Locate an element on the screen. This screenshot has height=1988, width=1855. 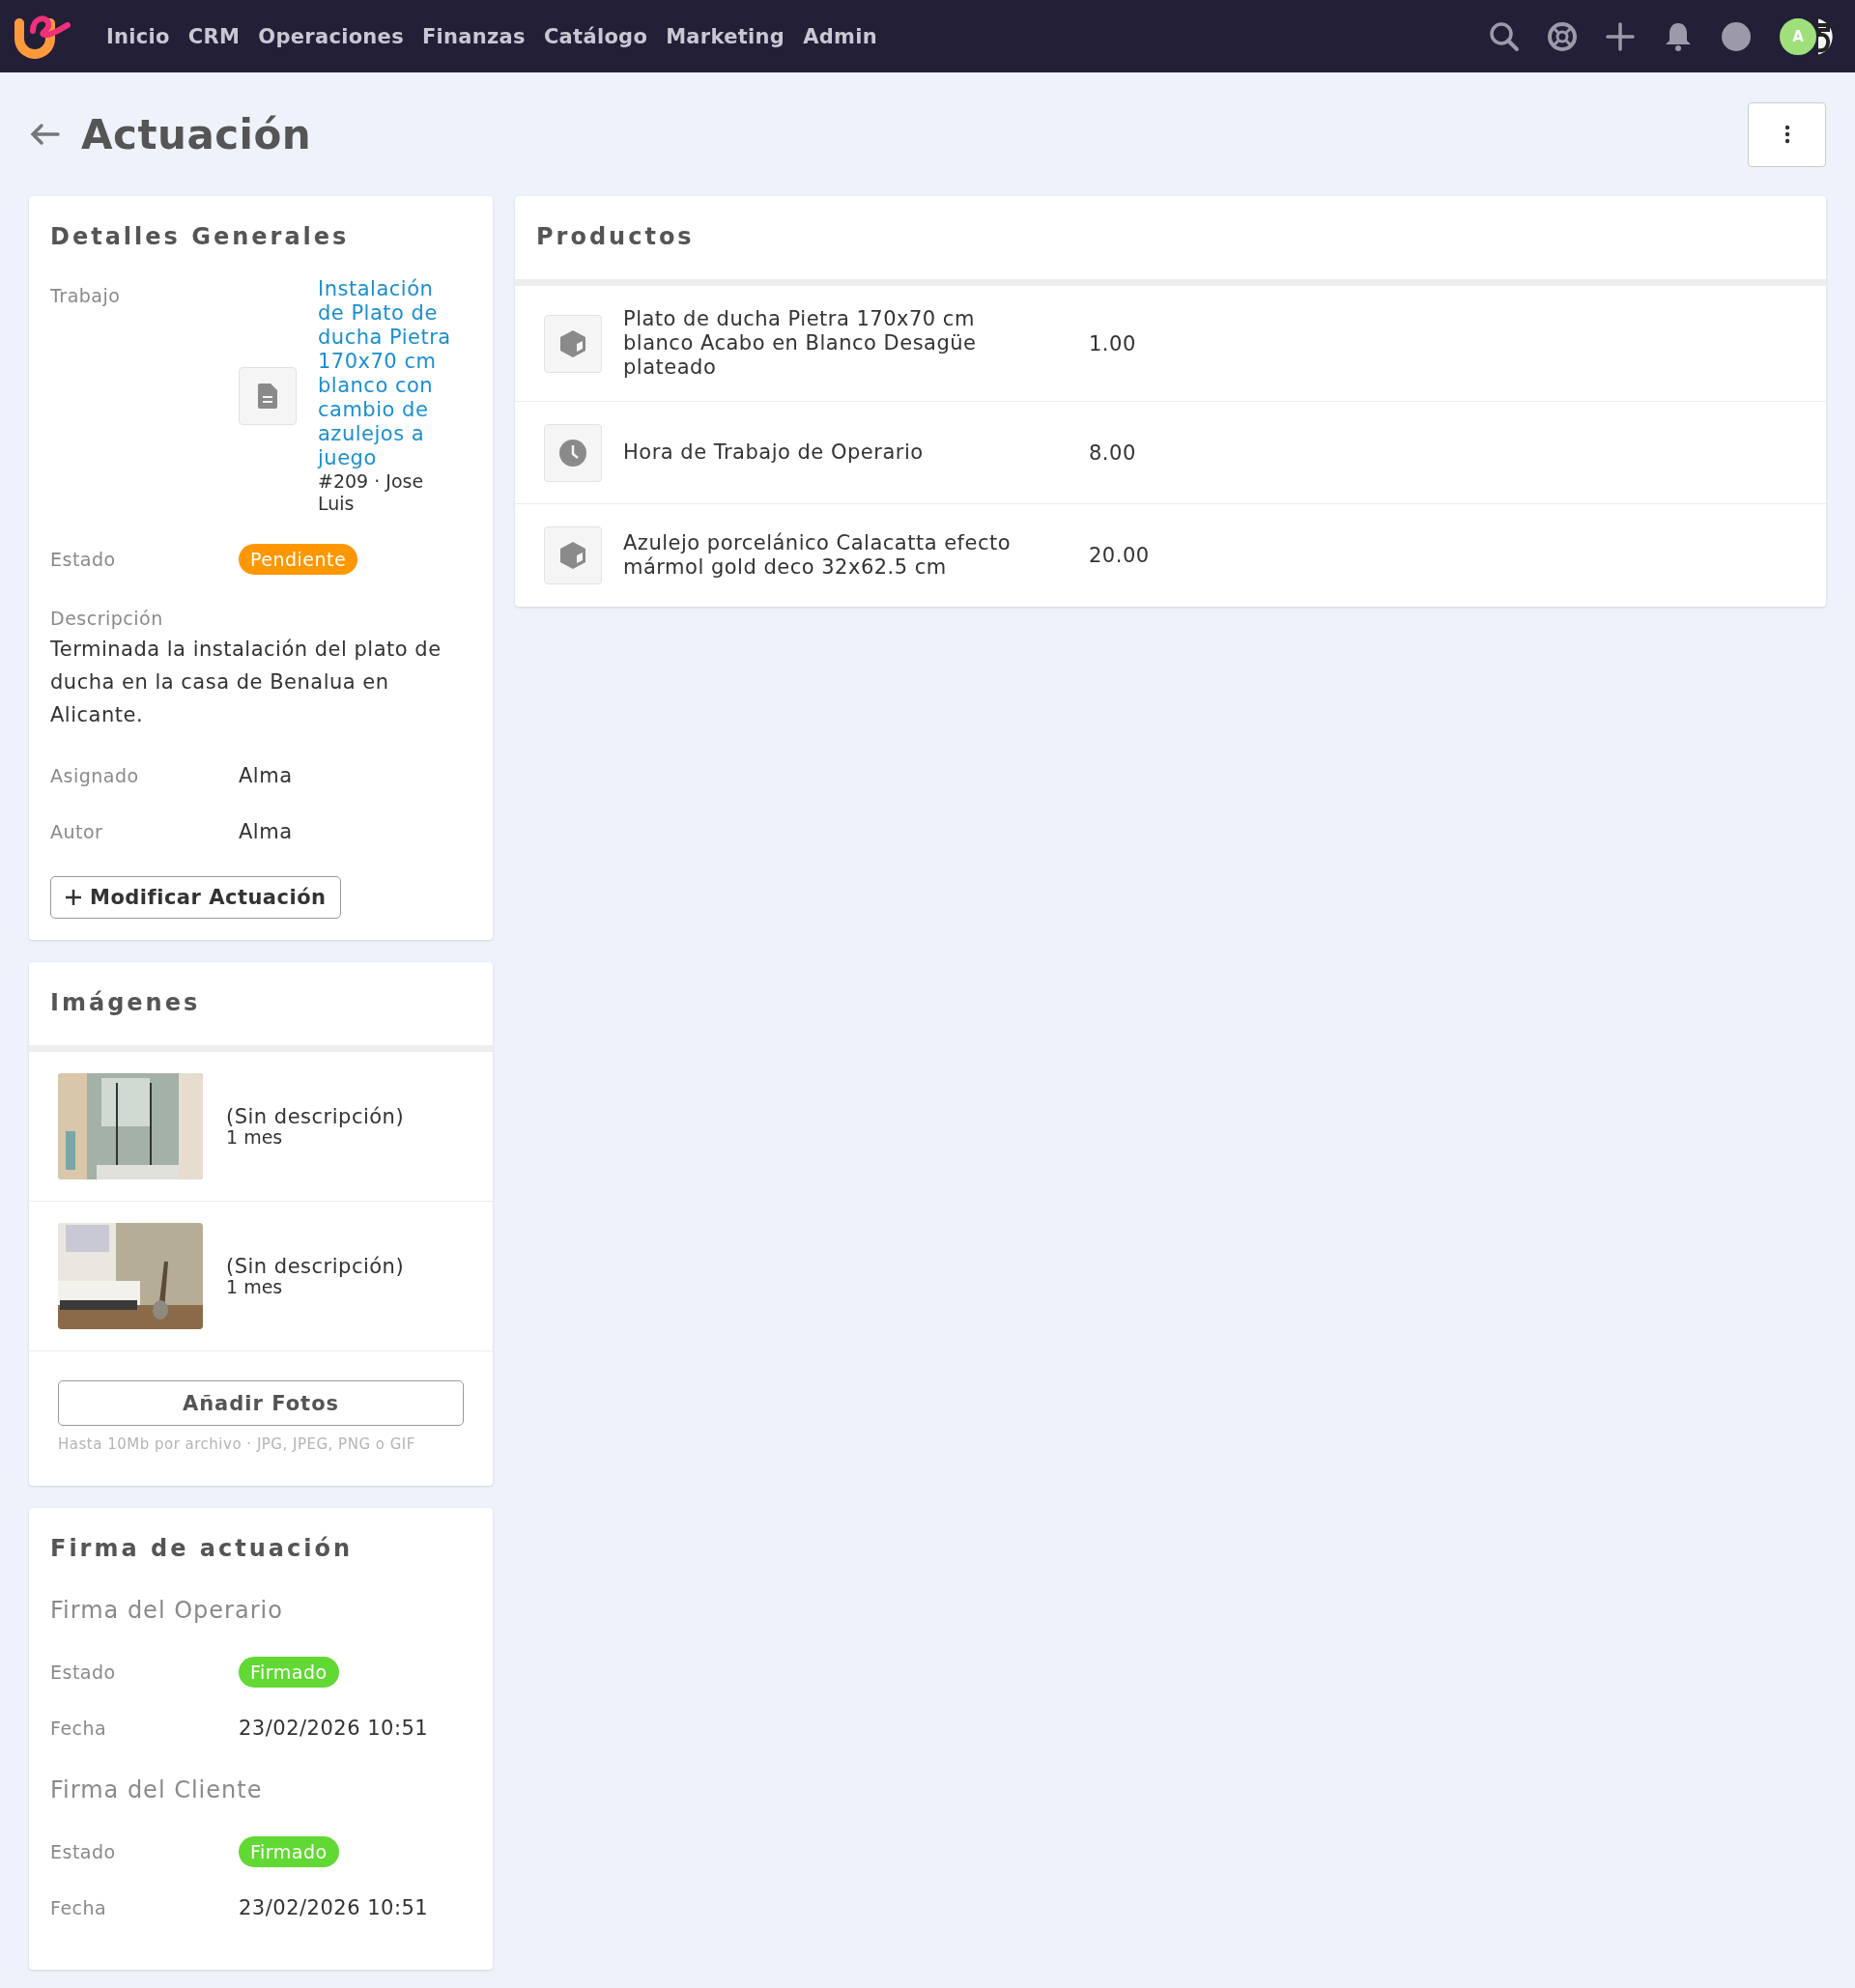
card-title: Firma de actuación is located at coordinates (202, 1549).